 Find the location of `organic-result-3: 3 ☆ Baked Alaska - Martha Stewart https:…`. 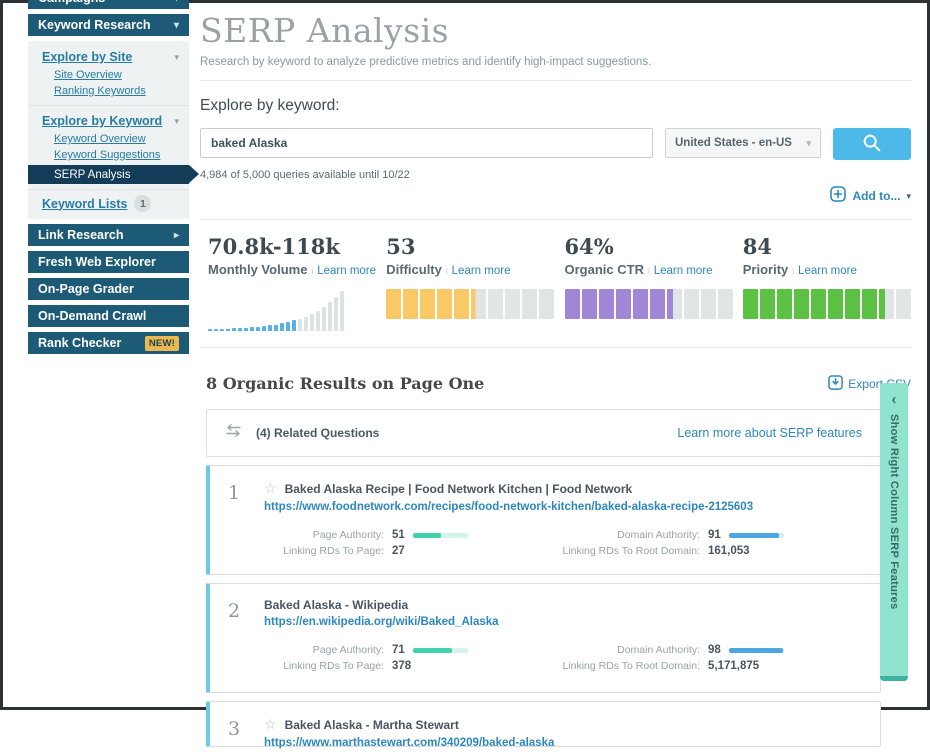

organic-result-3: 3 ☆ Baked Alaska - Martha Stewart https:… is located at coordinates (543, 725).